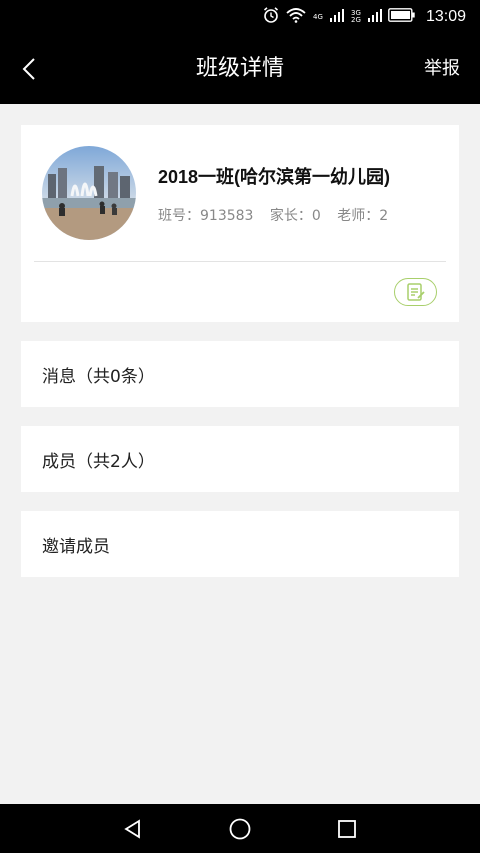 This screenshot has height=853, width=480. Describe the element at coordinates (318, 16) in the screenshot. I see `network-type-label: 4G` at that location.